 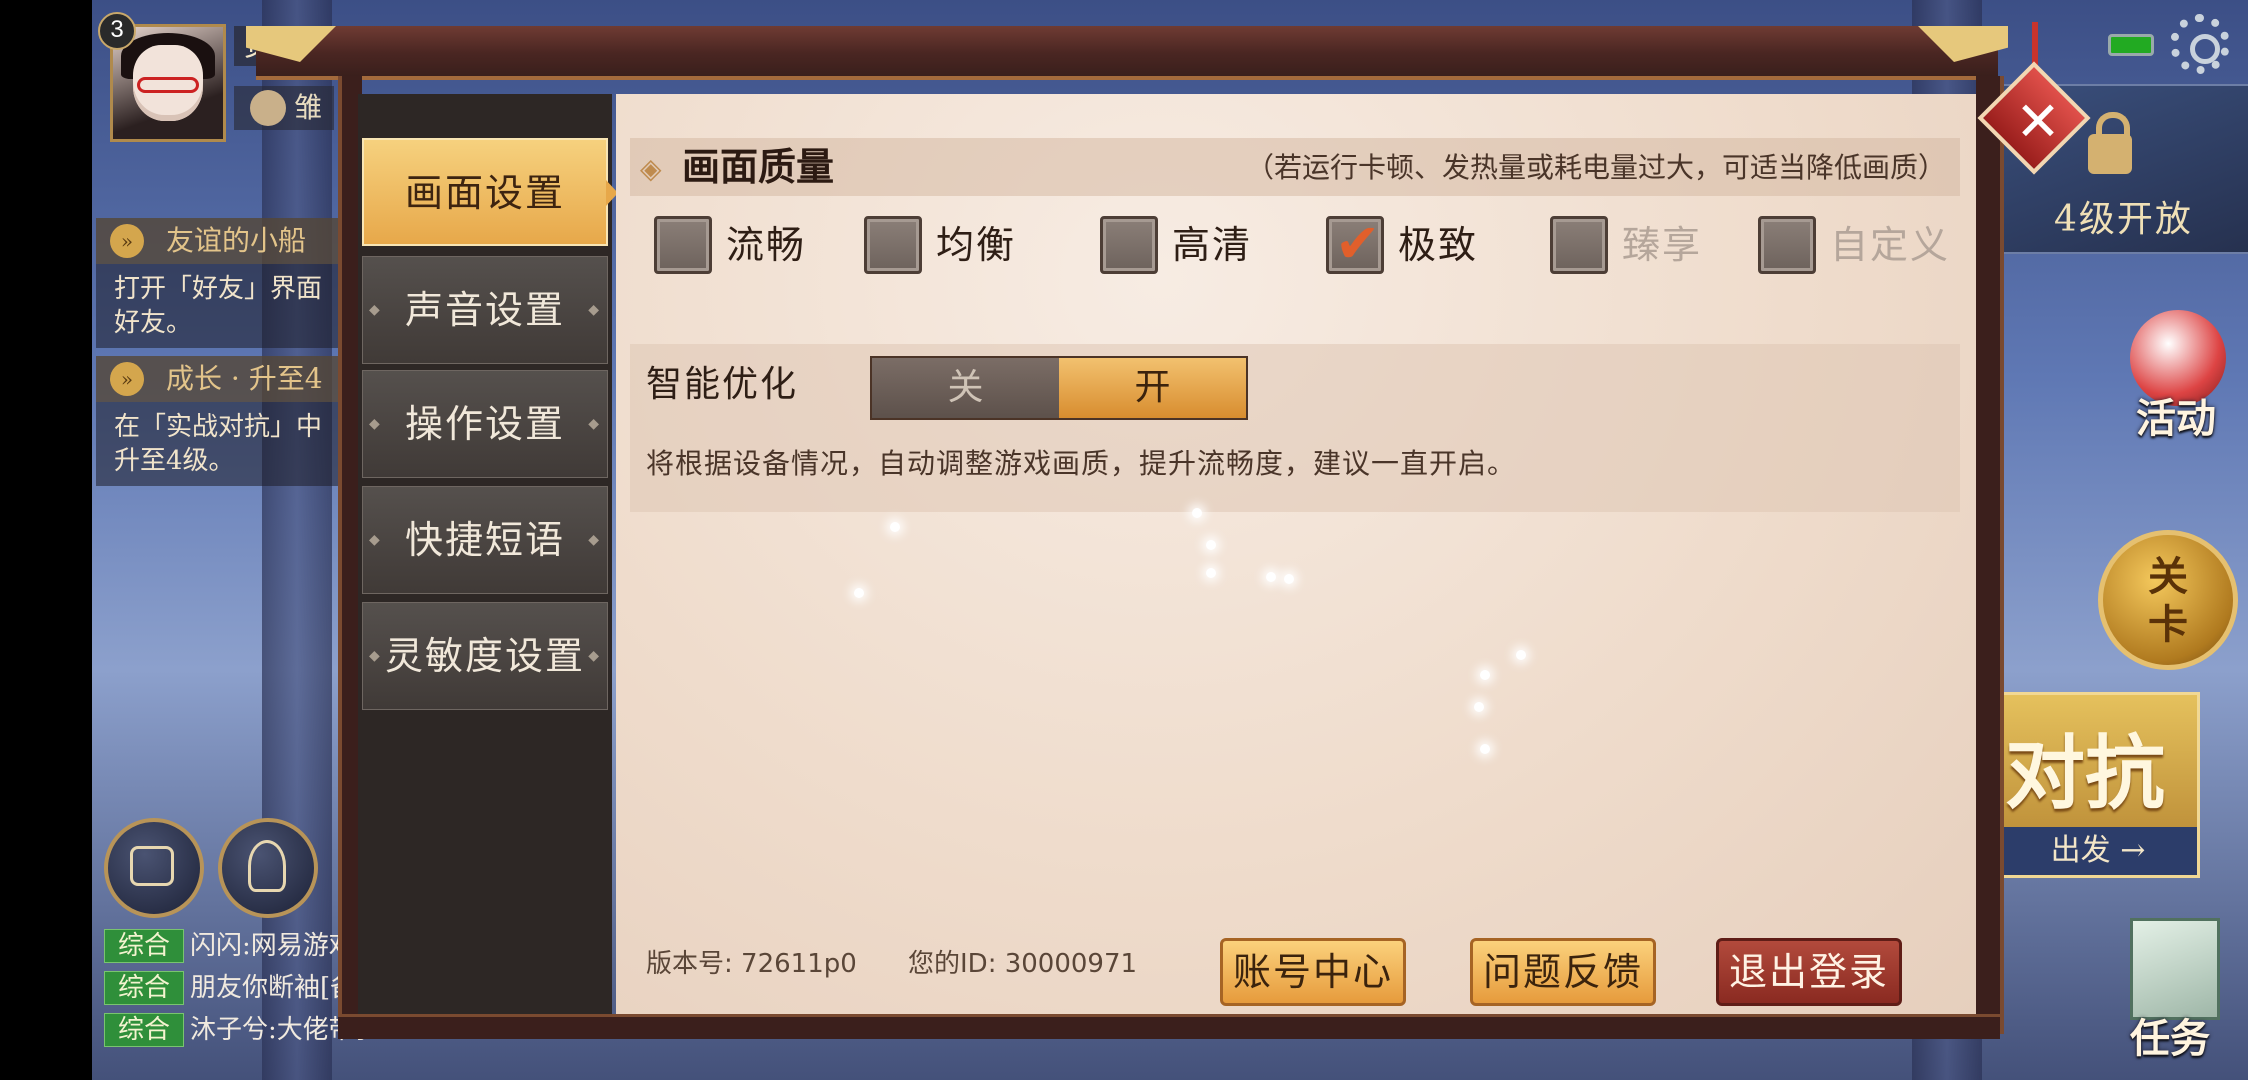 I want to click on scene-pillar, so click(x=297, y=540).